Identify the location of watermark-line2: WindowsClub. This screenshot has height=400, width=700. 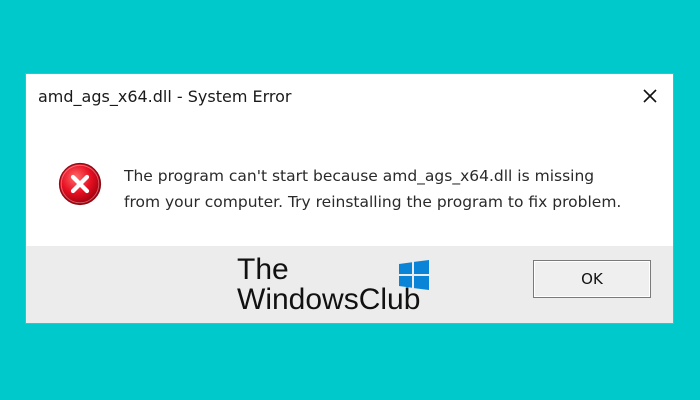
(329, 299).